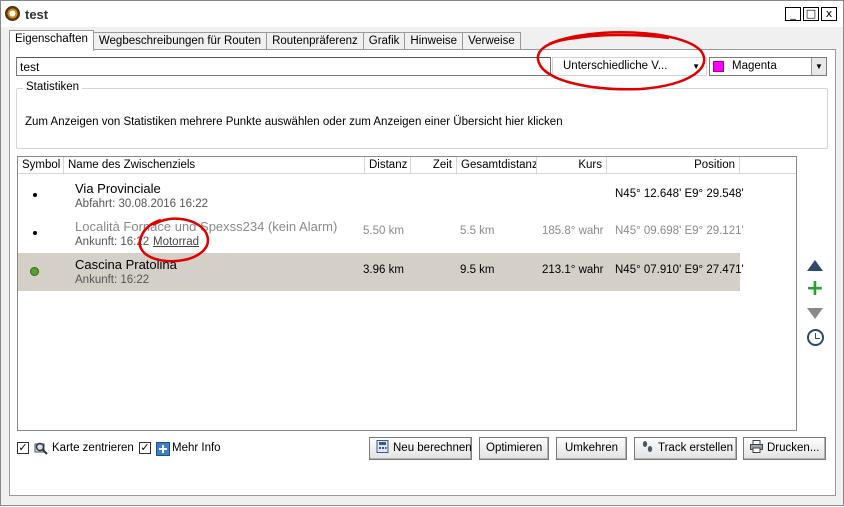 The width and height of the screenshot is (844, 507). What do you see at coordinates (382, 446) in the screenshot?
I see `calculator-icon` at bounding box center [382, 446].